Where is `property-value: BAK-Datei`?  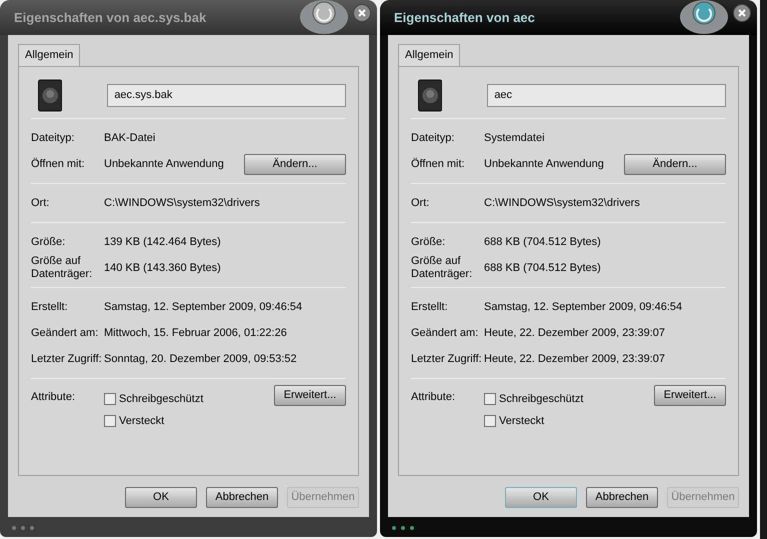 property-value: BAK-Datei is located at coordinates (130, 138).